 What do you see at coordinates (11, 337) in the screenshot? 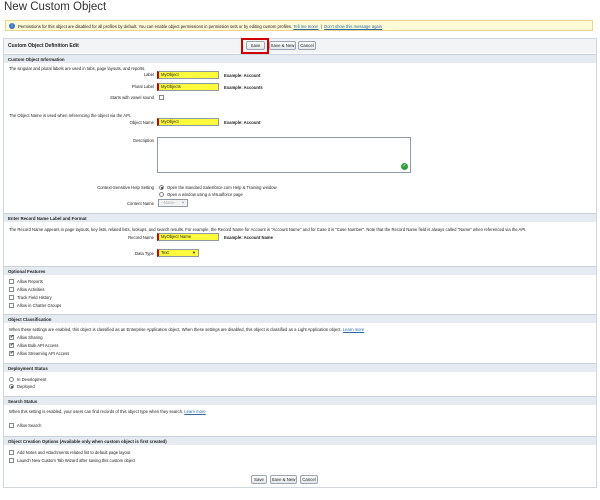
I see `allow-sharing-checkbox` at bounding box center [11, 337].